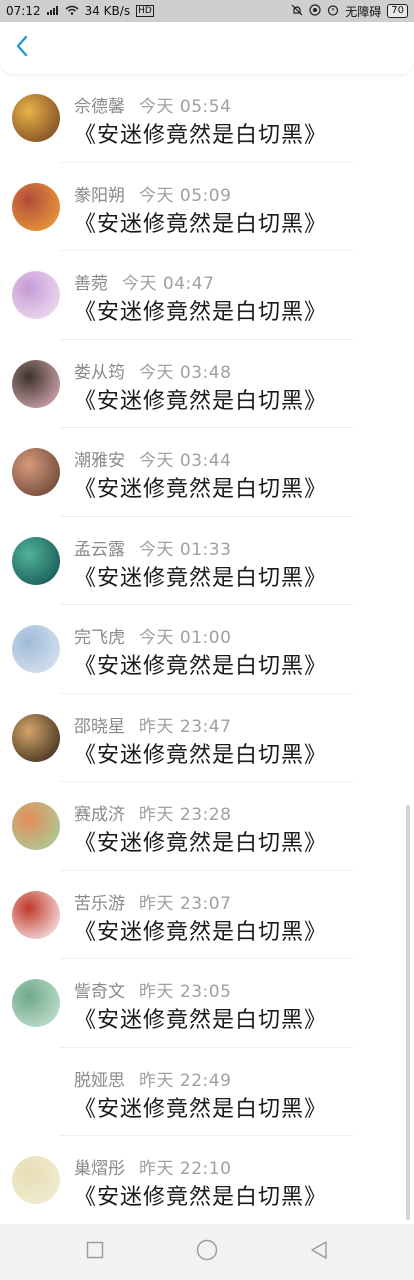 The image size is (414, 1280). I want to click on sender-name: 豢阳朔, so click(99, 195).